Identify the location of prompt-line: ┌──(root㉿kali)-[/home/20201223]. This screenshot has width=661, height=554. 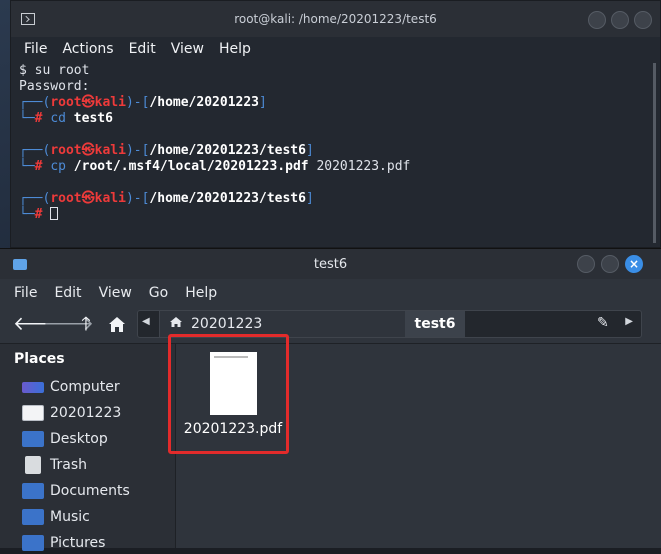
(143, 102).